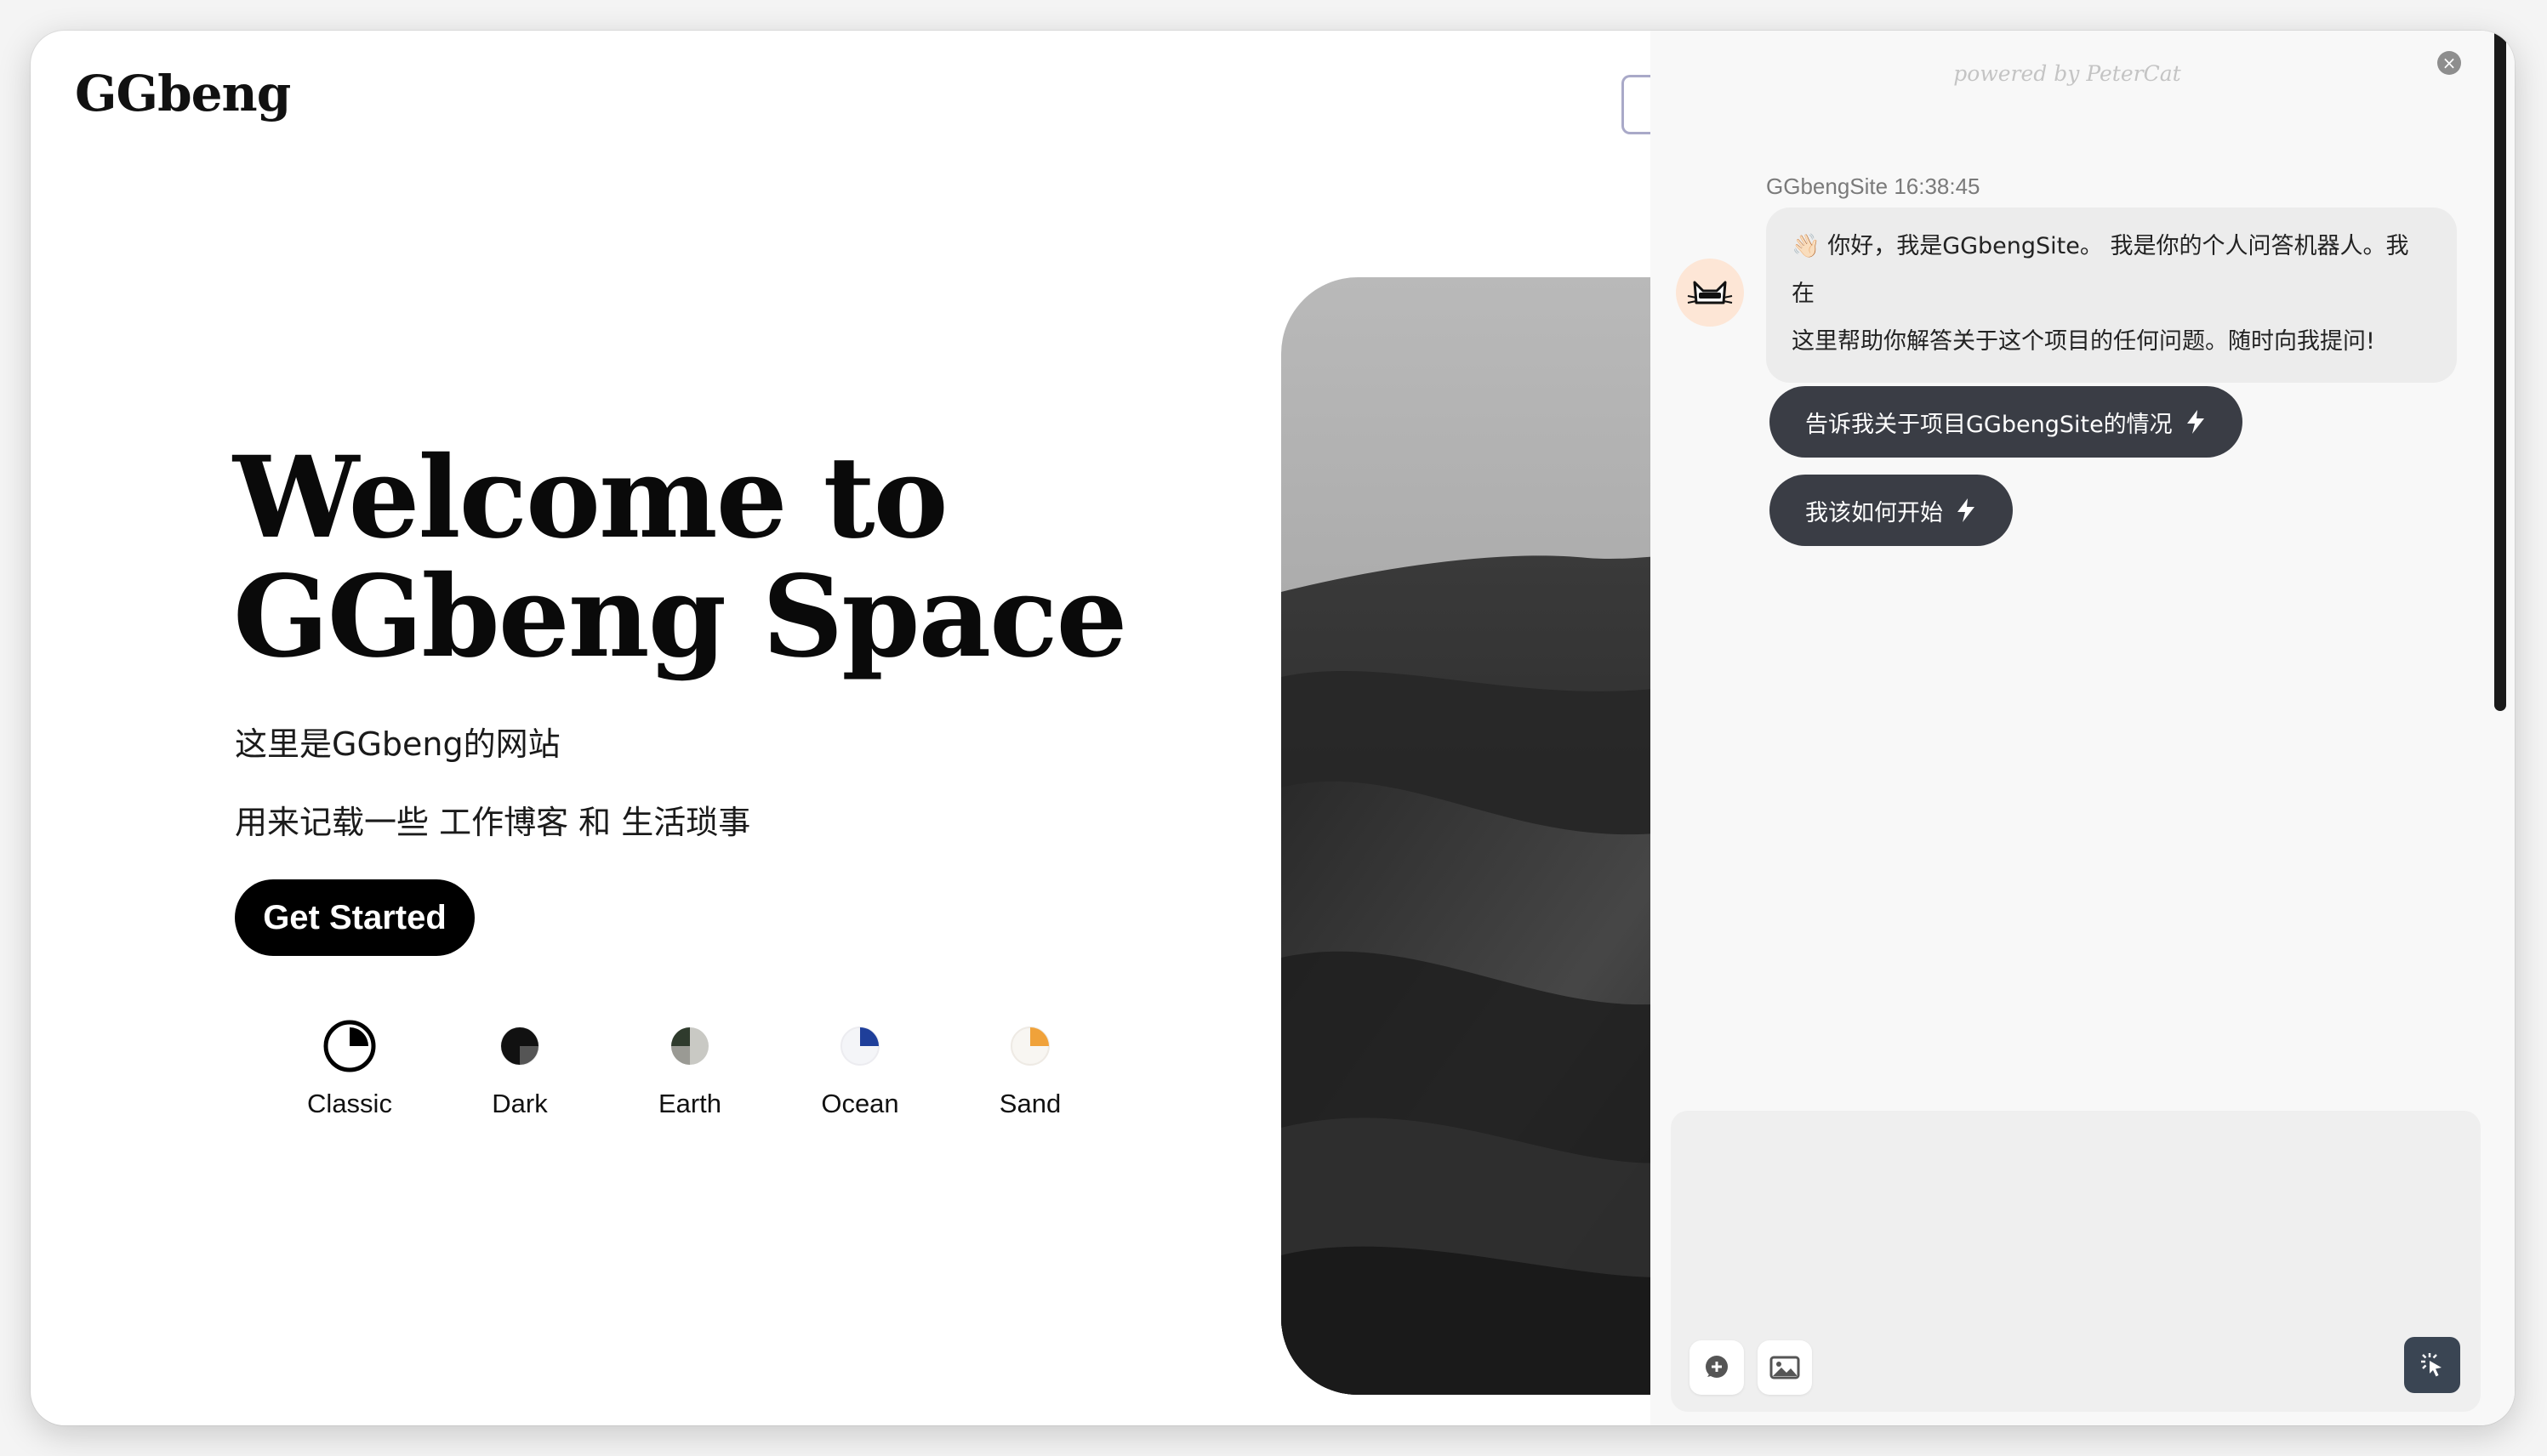 This screenshot has width=2547, height=1456. I want to click on theme-label: Ocean, so click(860, 1103).